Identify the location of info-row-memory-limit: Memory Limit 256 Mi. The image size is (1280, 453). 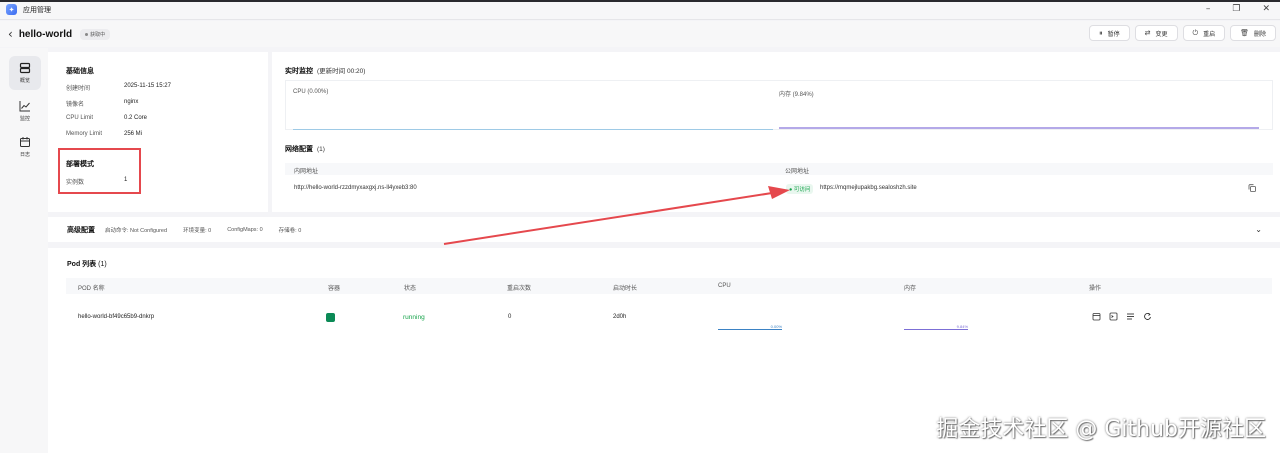
(104, 134).